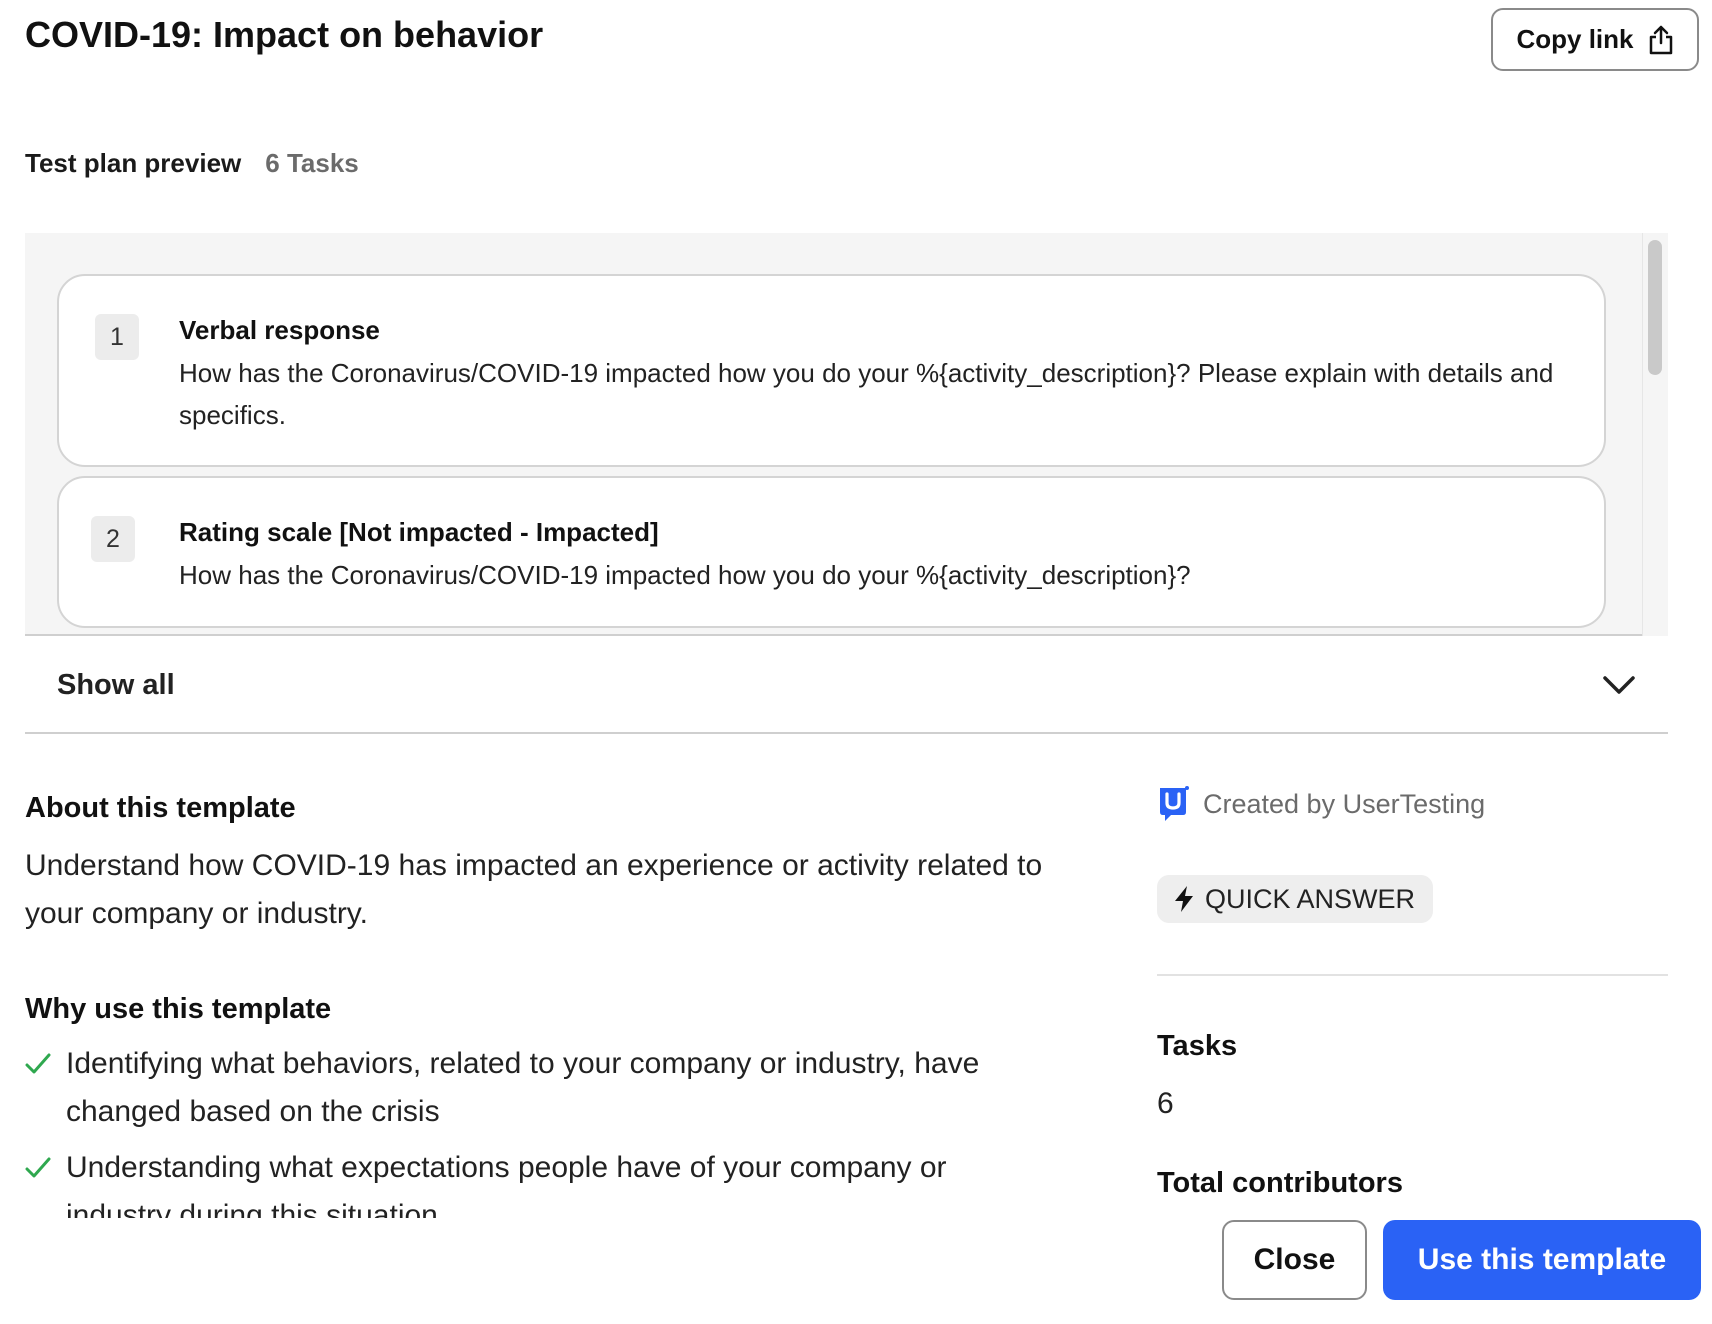 The height and width of the screenshot is (1324, 1712). What do you see at coordinates (113, 539) in the screenshot?
I see `task-number: 2` at bounding box center [113, 539].